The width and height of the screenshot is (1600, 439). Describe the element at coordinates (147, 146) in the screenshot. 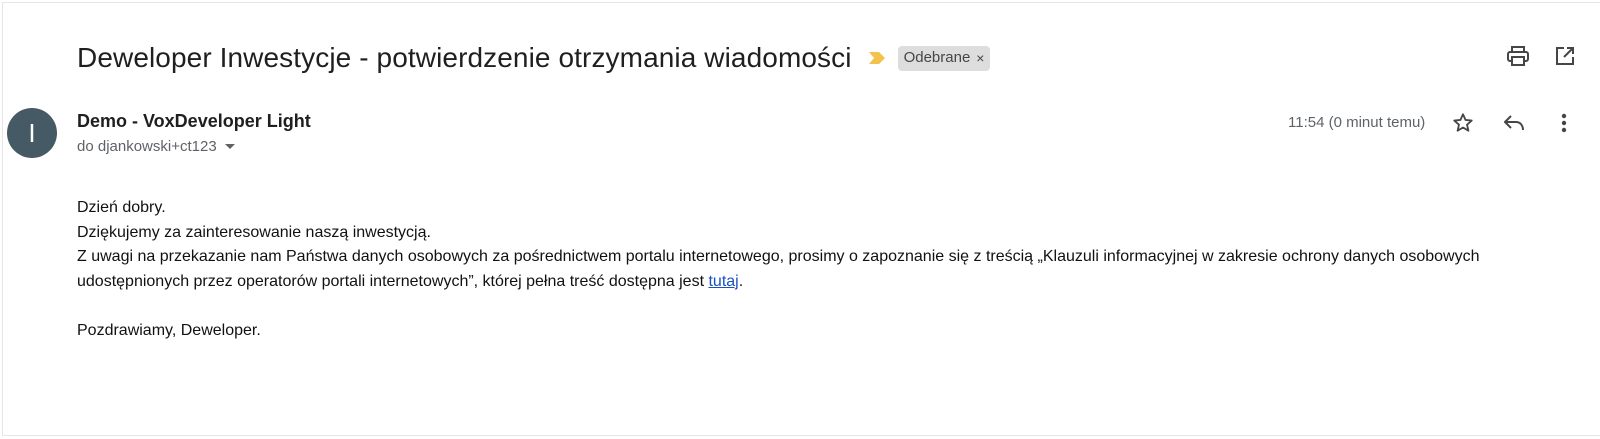

I see `recipient-text: do djankowski+ct123` at that location.